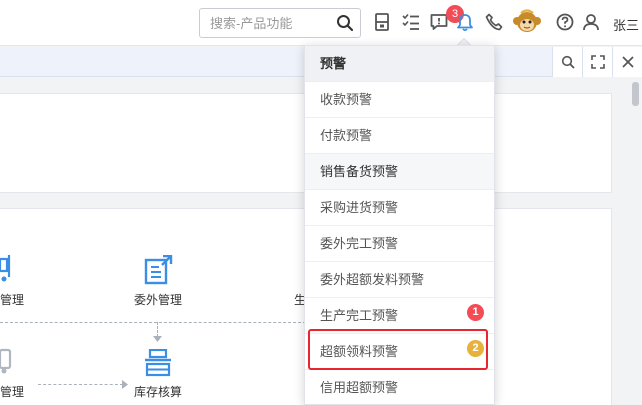  Describe the element at coordinates (475, 312) in the screenshot. I see `step-badge-one: 1` at that location.